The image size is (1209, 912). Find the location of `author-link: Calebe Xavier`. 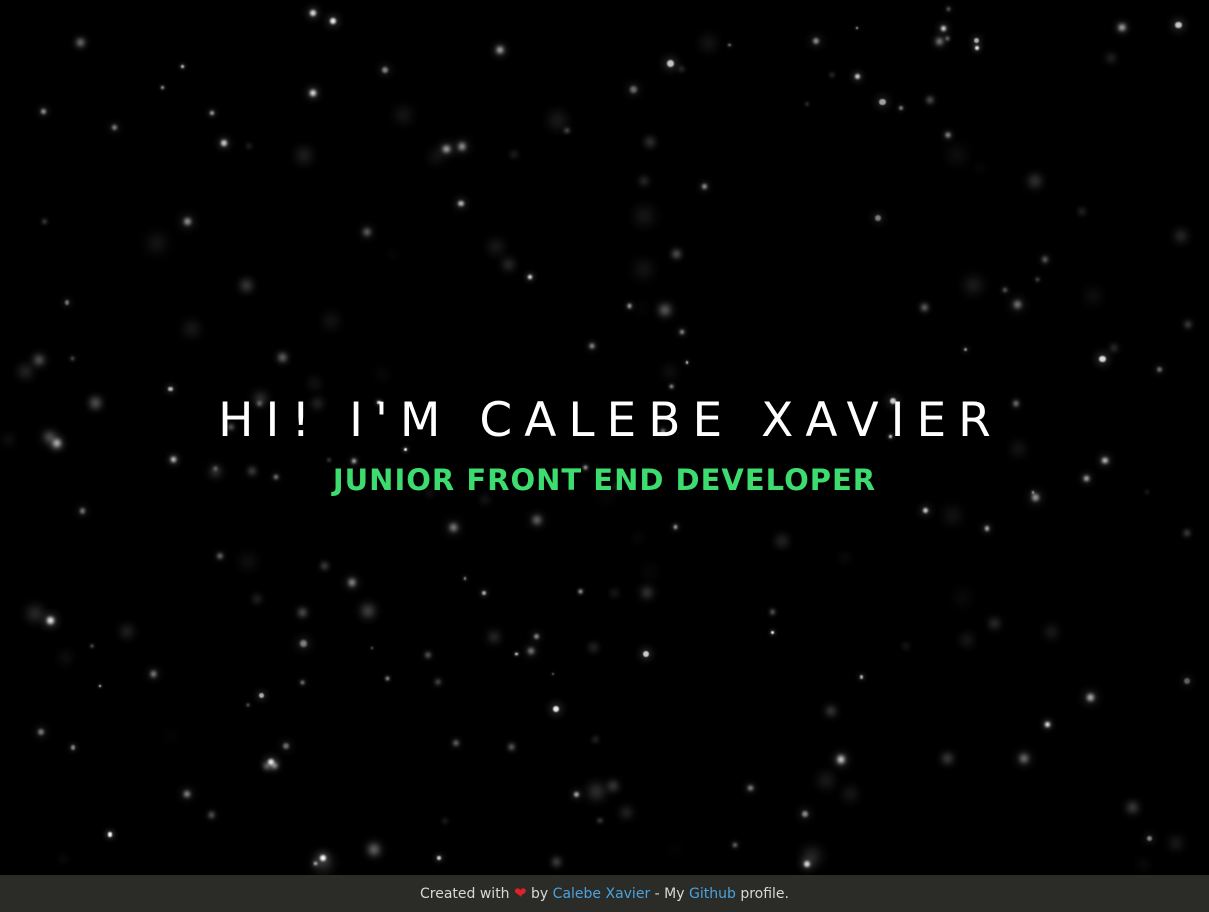

author-link: Calebe Xavier is located at coordinates (602, 894).